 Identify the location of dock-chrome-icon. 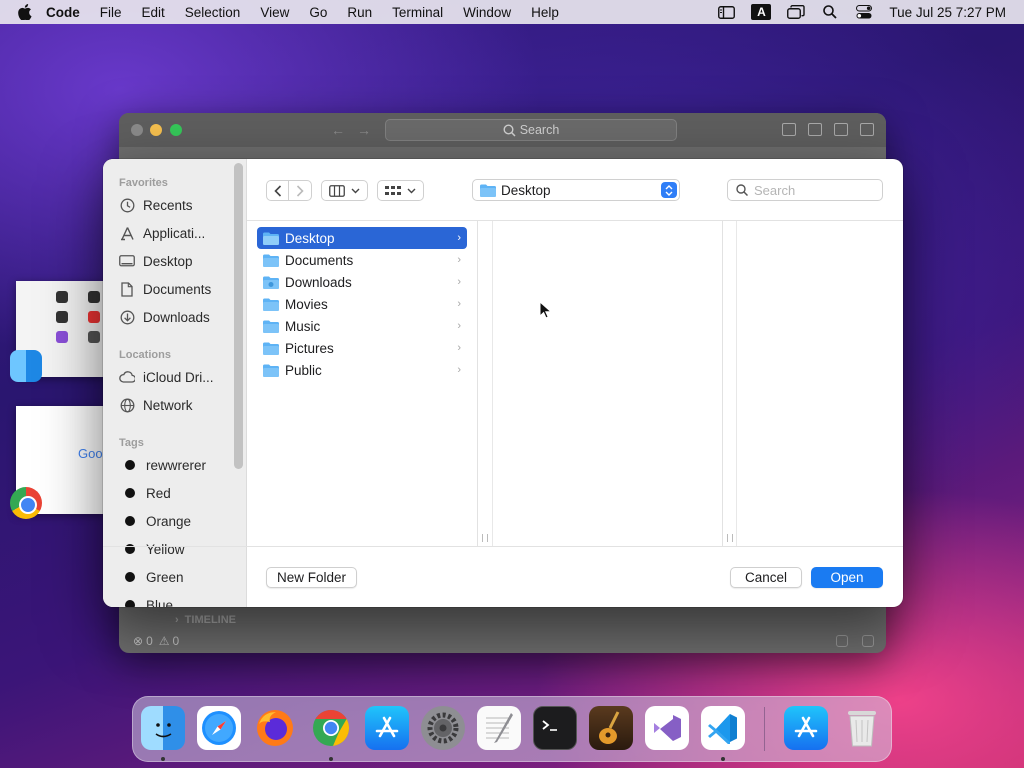
(331, 728).